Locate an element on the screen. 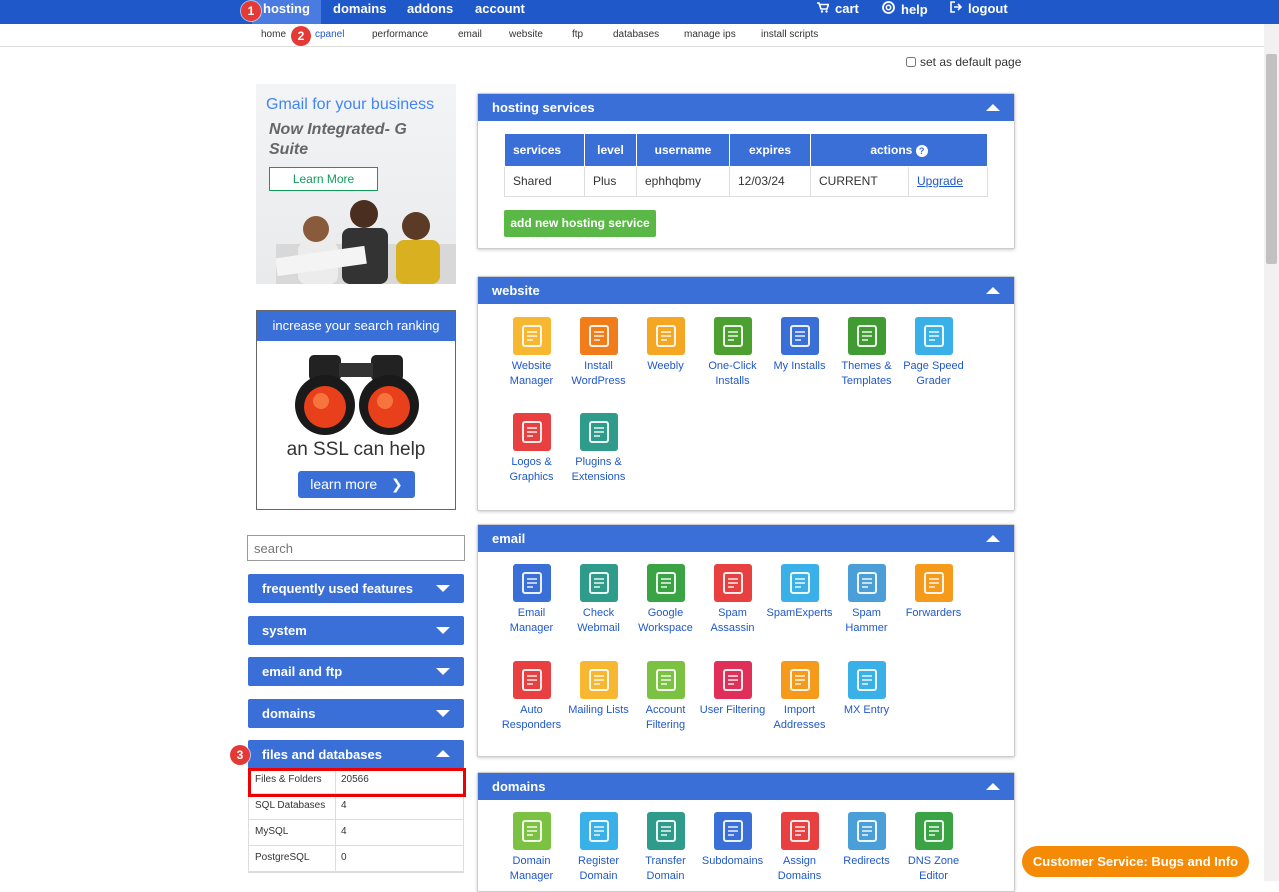  tool-logos-graphics: Logos & Graphics is located at coordinates (531, 449).